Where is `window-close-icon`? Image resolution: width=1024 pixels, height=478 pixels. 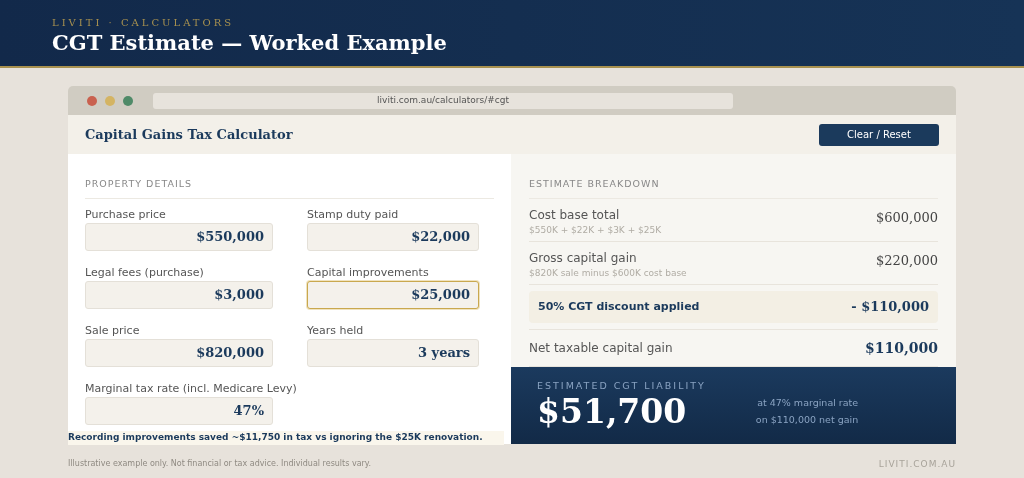 window-close-icon is located at coordinates (92, 100).